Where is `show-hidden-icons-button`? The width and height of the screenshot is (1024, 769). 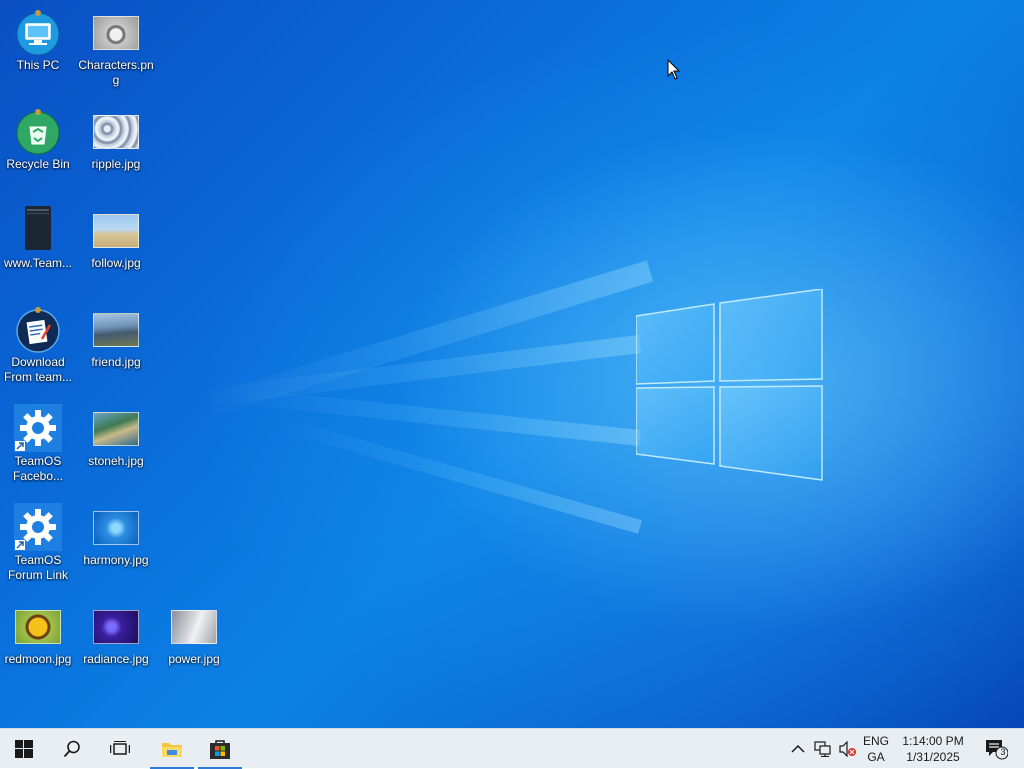
show-hidden-icons-button is located at coordinates (798, 749).